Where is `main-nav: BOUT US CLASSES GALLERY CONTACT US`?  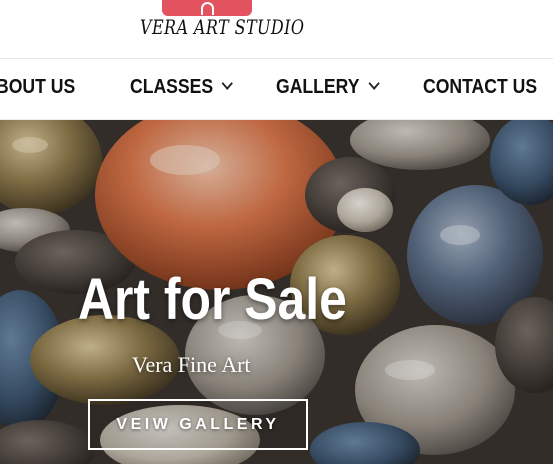
main-nav: BOUT US CLASSES GALLERY CONTACT US is located at coordinates (276, 89).